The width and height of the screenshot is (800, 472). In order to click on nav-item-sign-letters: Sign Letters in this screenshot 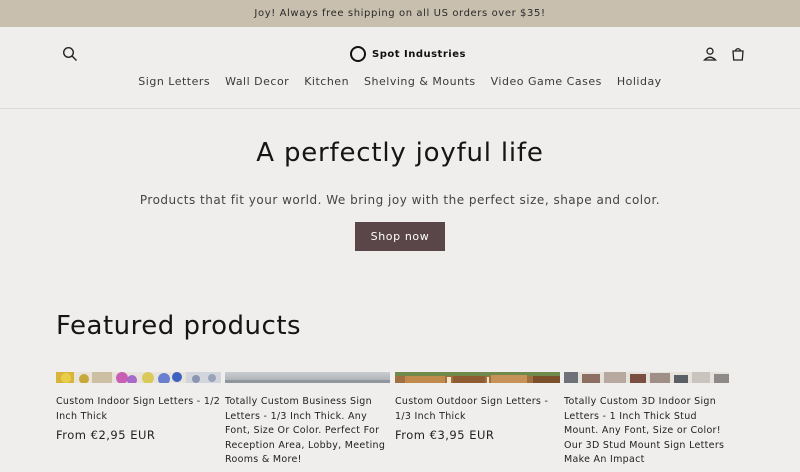, I will do `click(174, 82)`.